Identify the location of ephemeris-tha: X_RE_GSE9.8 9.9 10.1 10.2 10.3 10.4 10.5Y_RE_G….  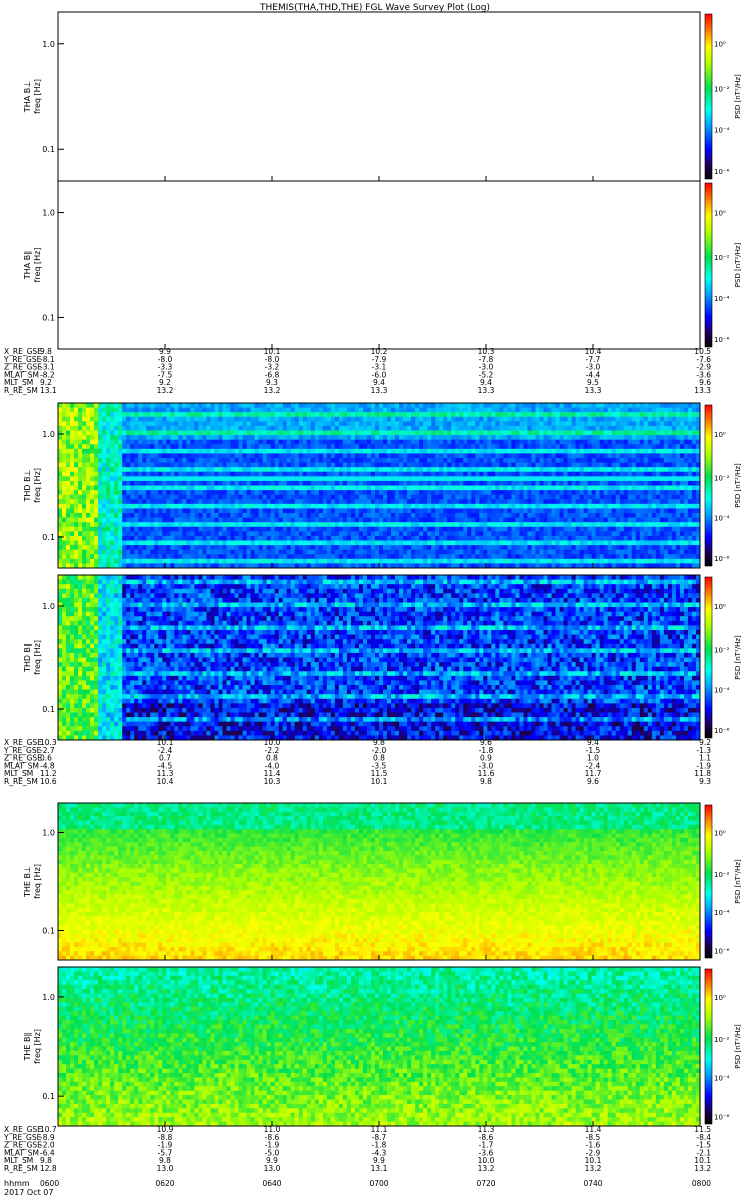
(357, 371).